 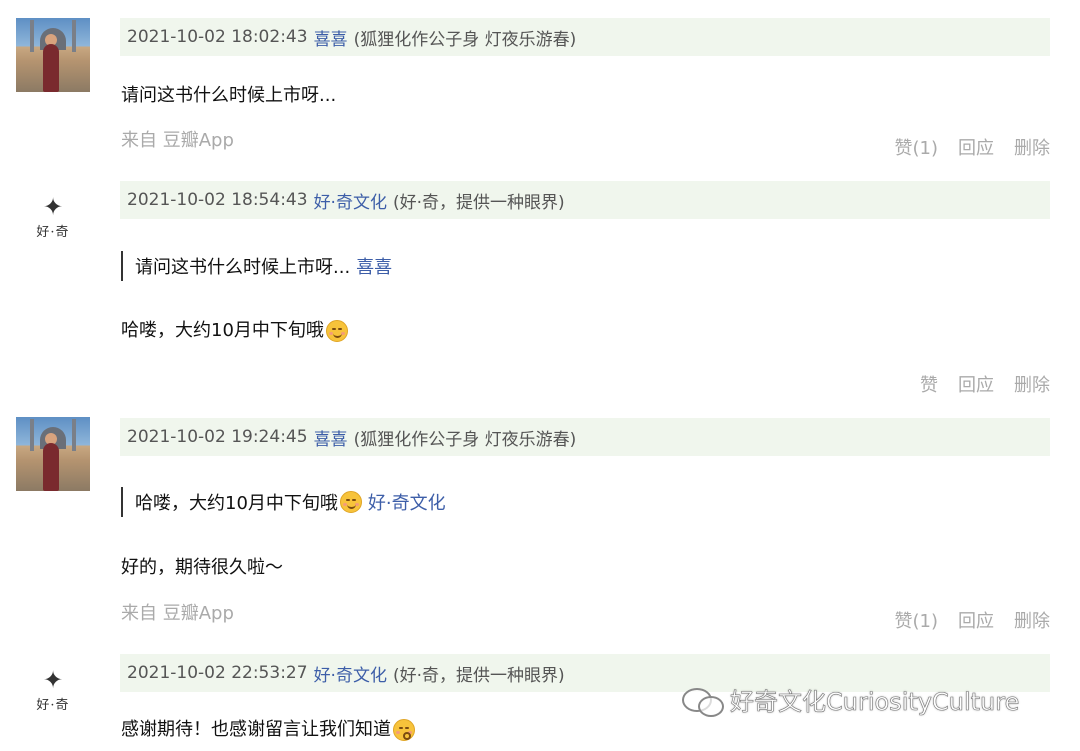 What do you see at coordinates (407, 502) in the screenshot?
I see `quote-author-link: 好·奇文化` at bounding box center [407, 502].